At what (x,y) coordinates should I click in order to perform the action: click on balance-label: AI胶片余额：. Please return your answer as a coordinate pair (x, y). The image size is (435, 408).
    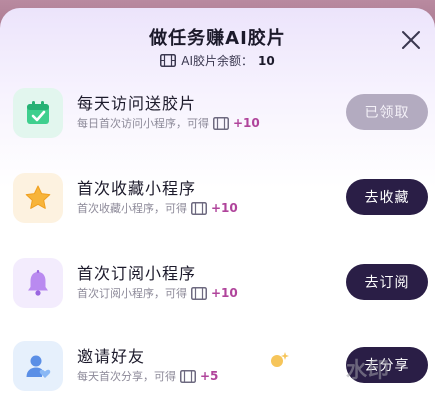
    Looking at the image, I should click on (217, 61).